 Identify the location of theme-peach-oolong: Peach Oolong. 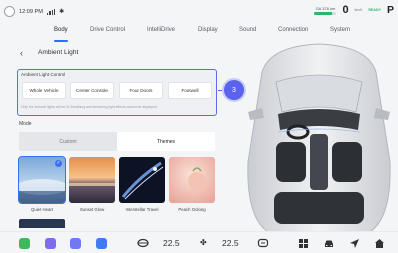
(192, 187).